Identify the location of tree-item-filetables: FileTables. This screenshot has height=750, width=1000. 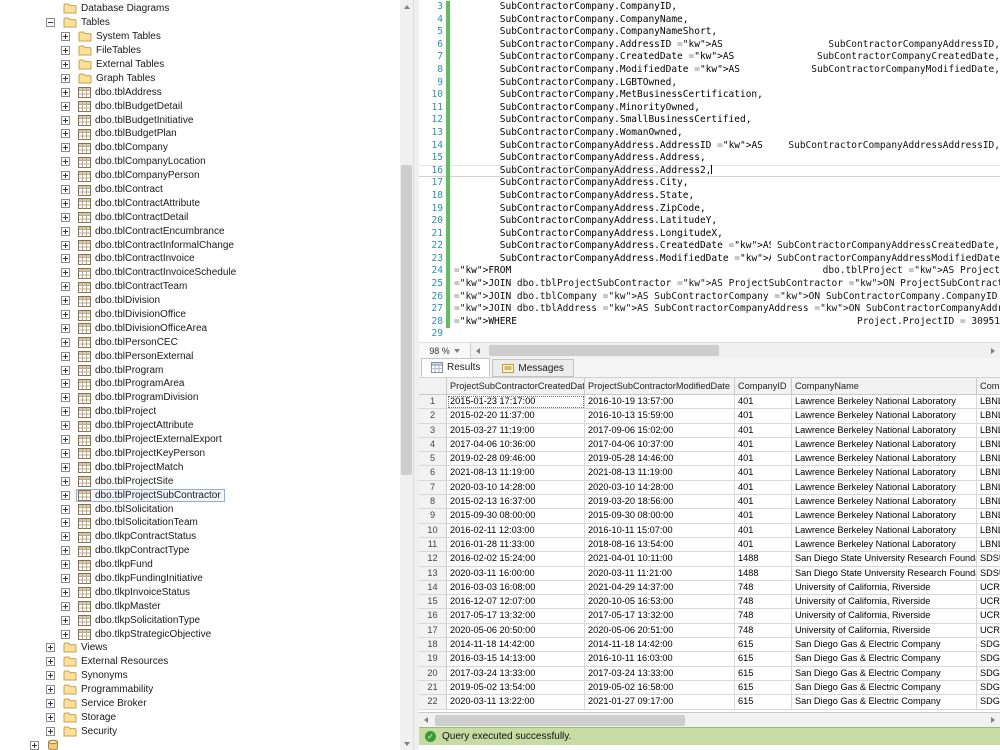
(200, 51).